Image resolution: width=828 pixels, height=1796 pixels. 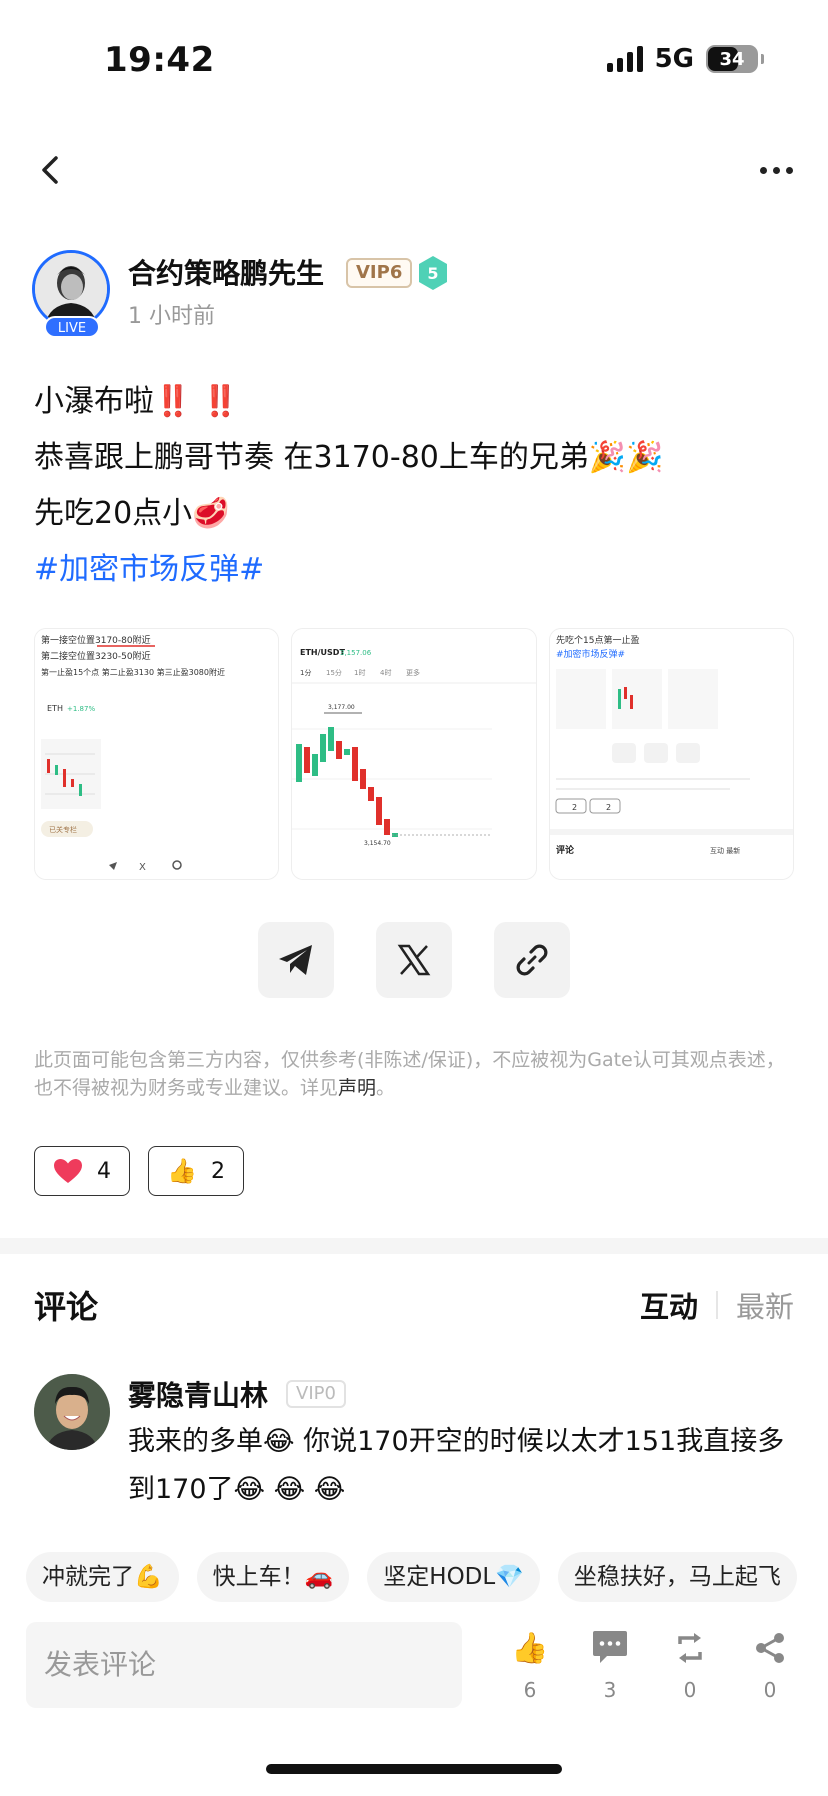 I want to click on post-author: LIVE 合约策略鹏先生 VIP6 5 1 小时前, so click(x=412, y=295).